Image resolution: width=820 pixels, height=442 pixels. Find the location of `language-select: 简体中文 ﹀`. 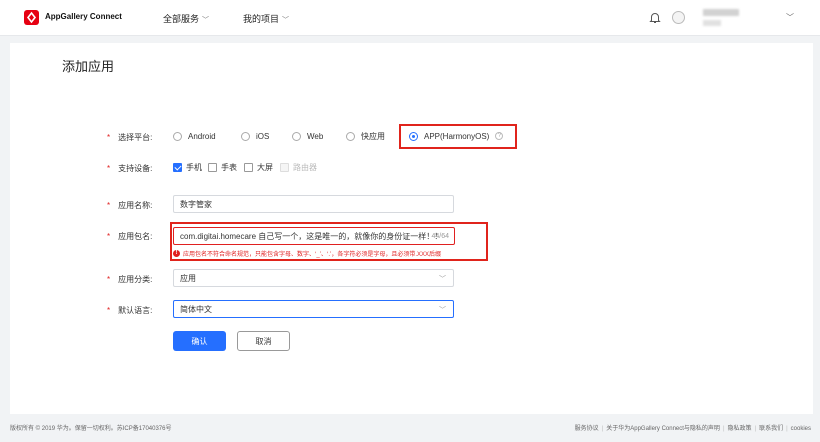

language-select: 简体中文 ﹀ is located at coordinates (313, 309).